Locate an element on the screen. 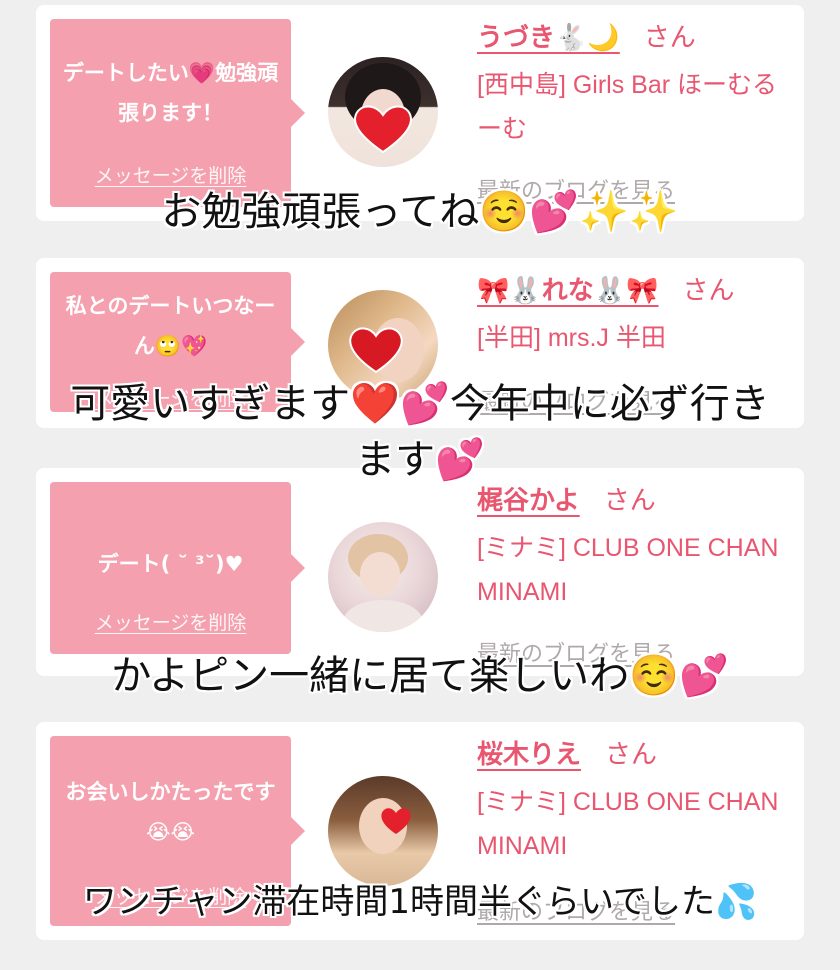 Image resolution: width=840 pixels, height=970 pixels. user-info: 桜木りえ さん [ミナミ] CLUB ONE CHAN MINAMI is located at coordinates (637, 803).